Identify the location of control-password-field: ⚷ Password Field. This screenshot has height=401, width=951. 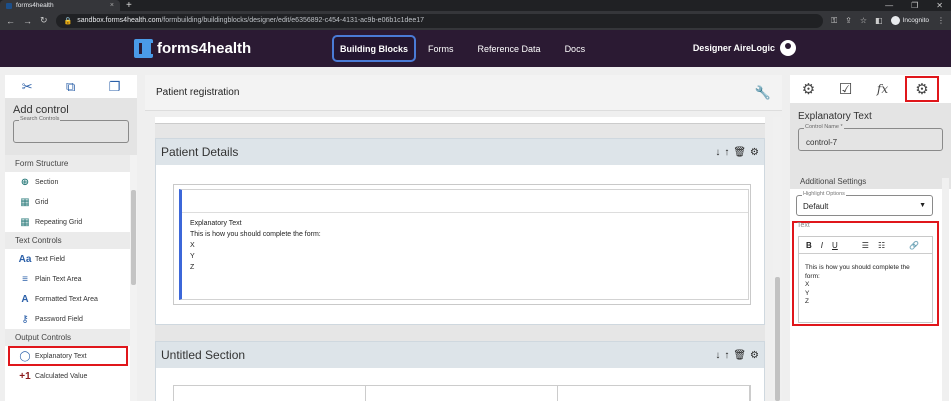
(67, 319).